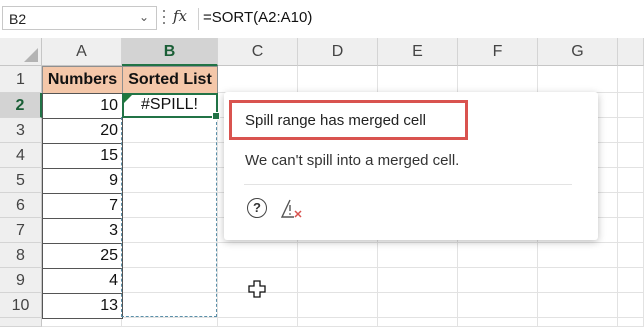  I want to click on cell-a3: 20, so click(82, 131).